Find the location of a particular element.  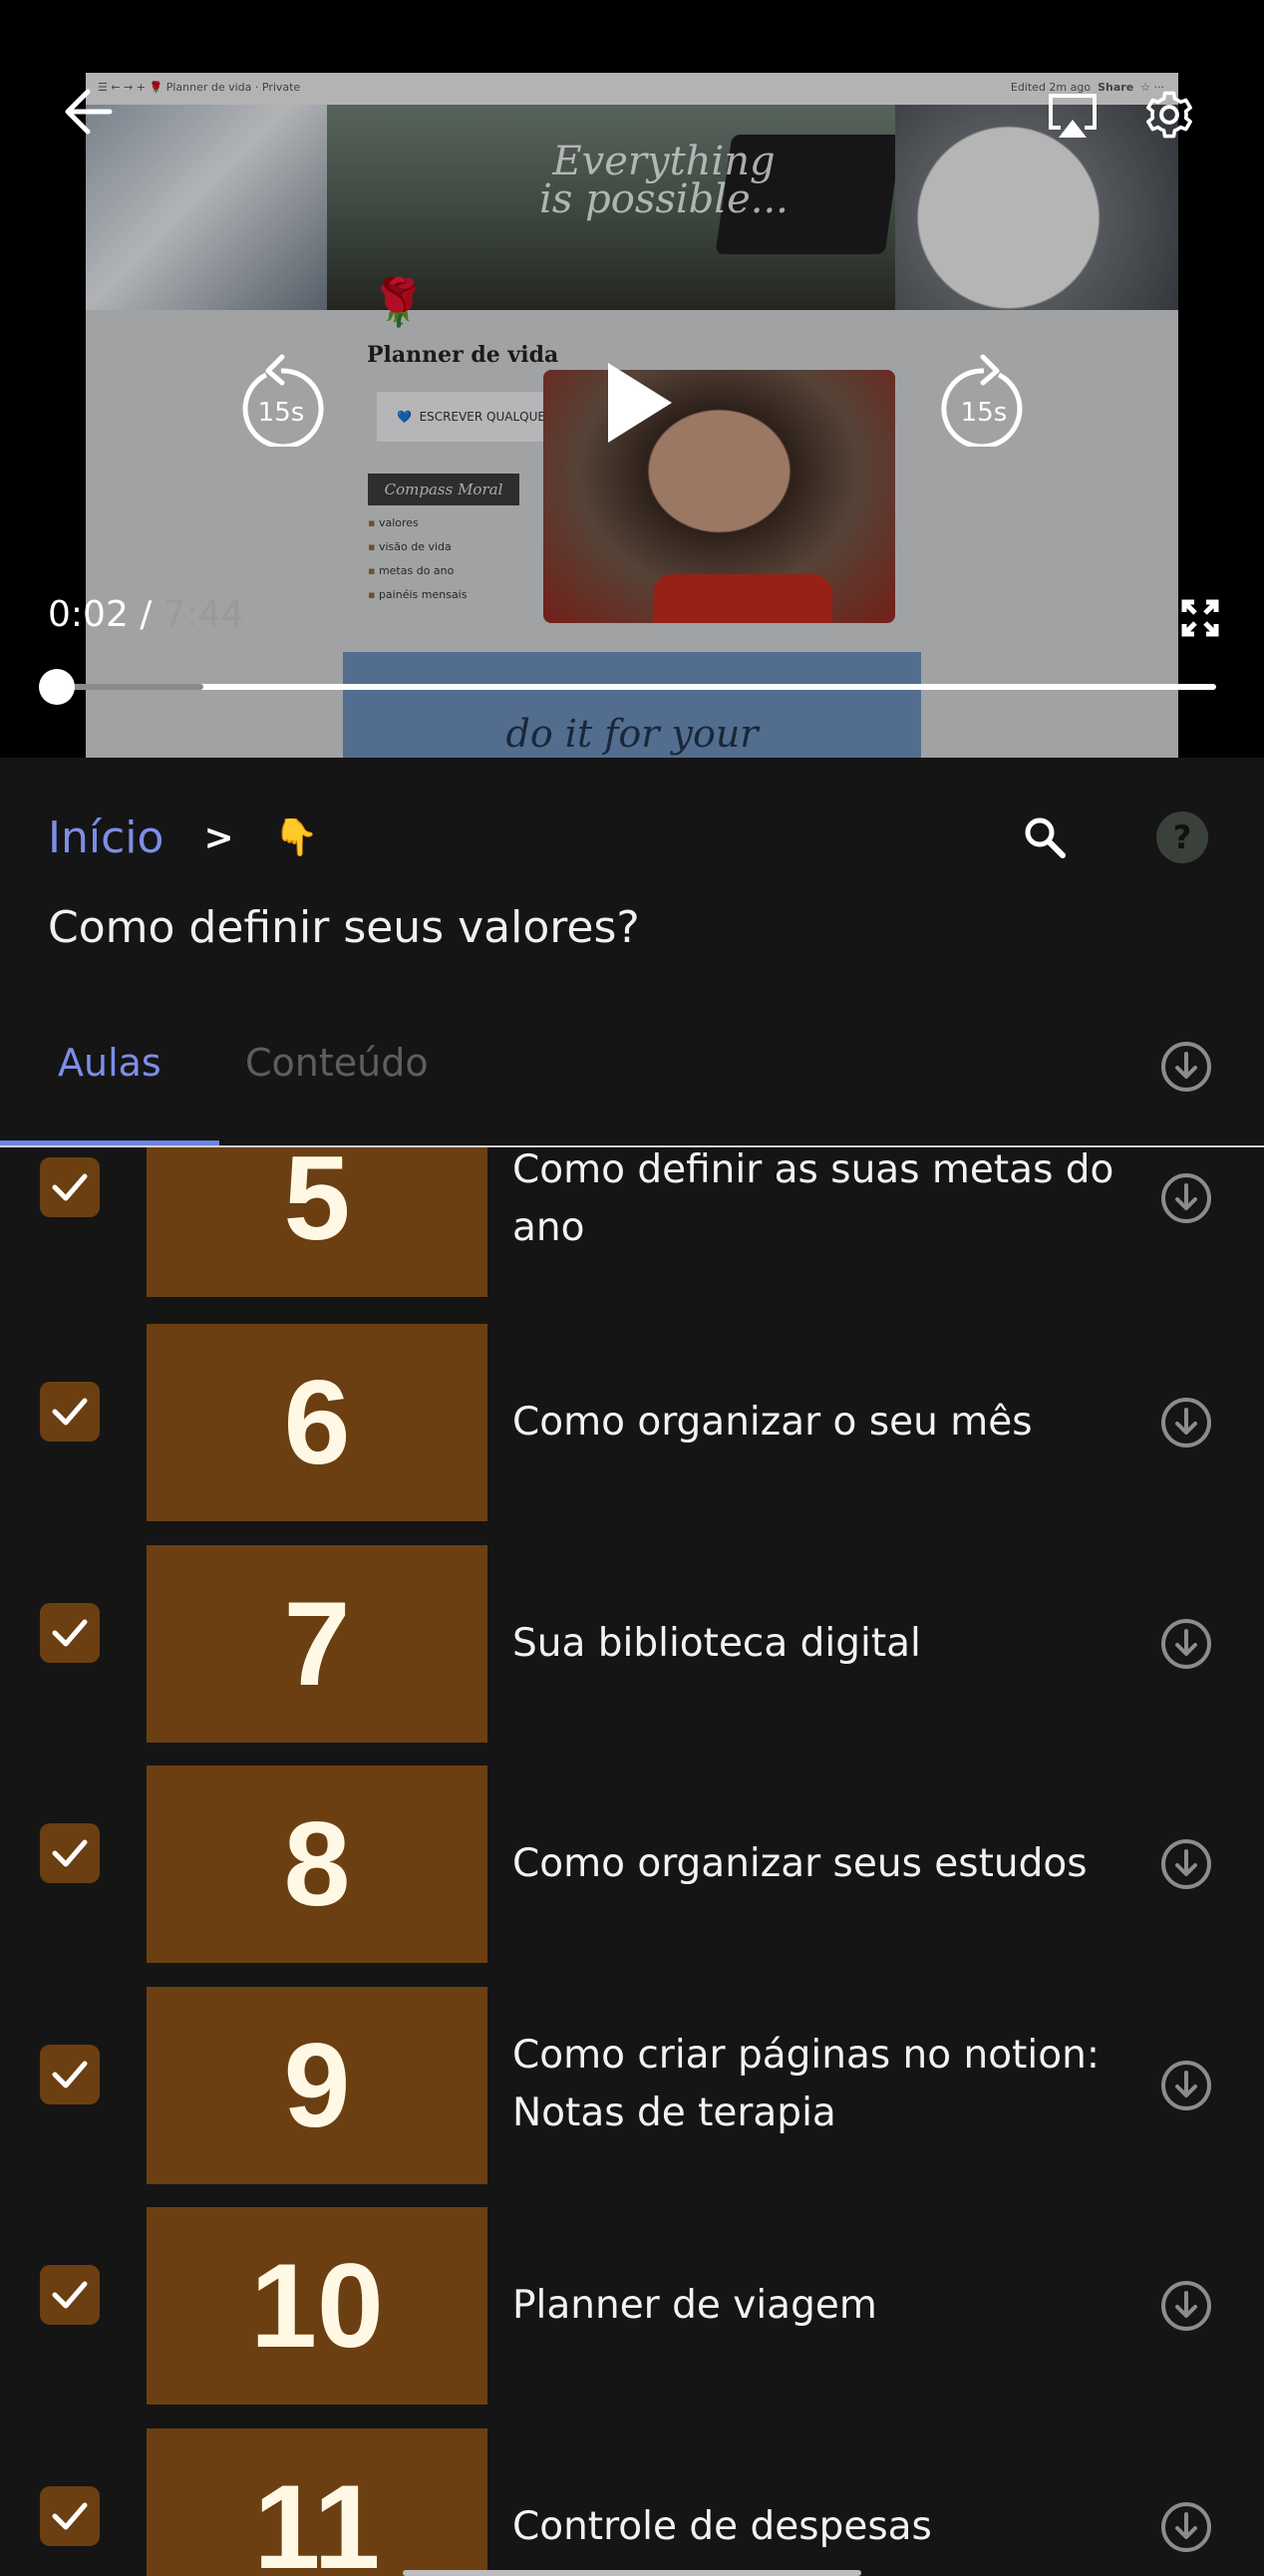

lesson-title-text: Como organizar seus estudos is located at coordinates (816, 1864).